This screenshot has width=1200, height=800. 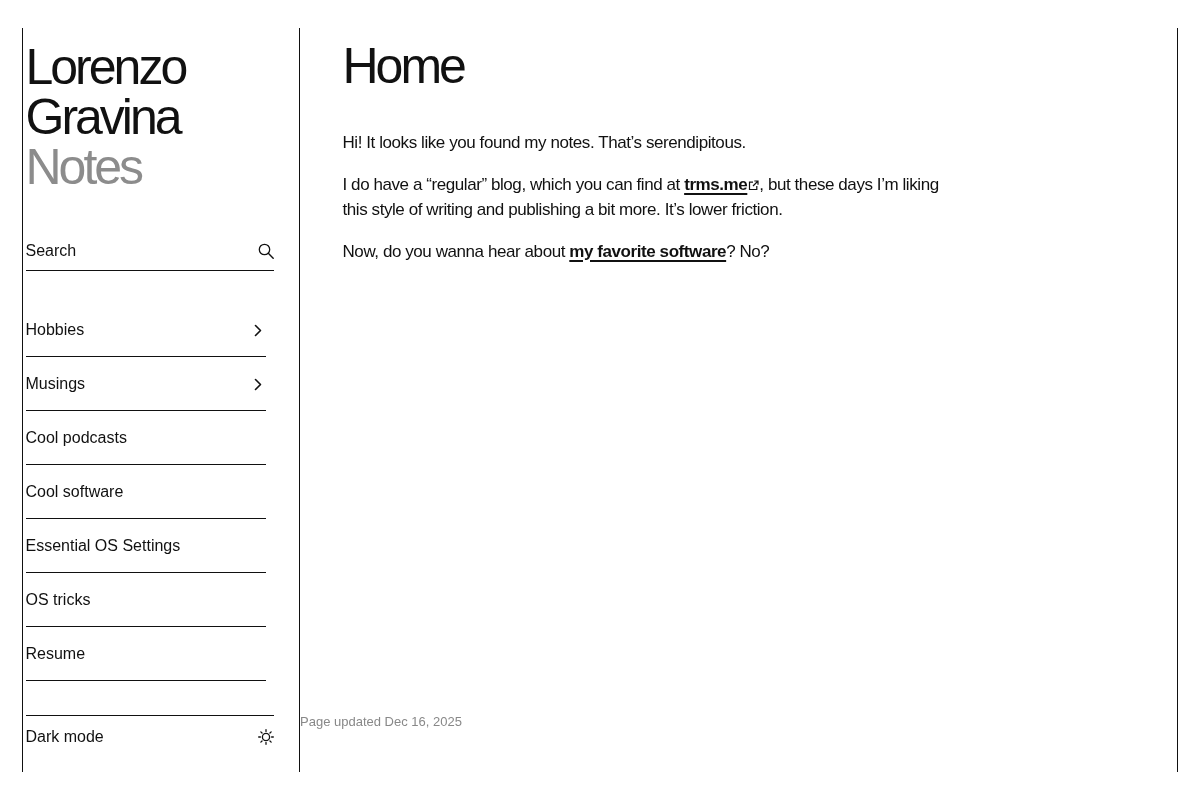 What do you see at coordinates (145, 384) in the screenshot?
I see `nav-link: Musings` at bounding box center [145, 384].